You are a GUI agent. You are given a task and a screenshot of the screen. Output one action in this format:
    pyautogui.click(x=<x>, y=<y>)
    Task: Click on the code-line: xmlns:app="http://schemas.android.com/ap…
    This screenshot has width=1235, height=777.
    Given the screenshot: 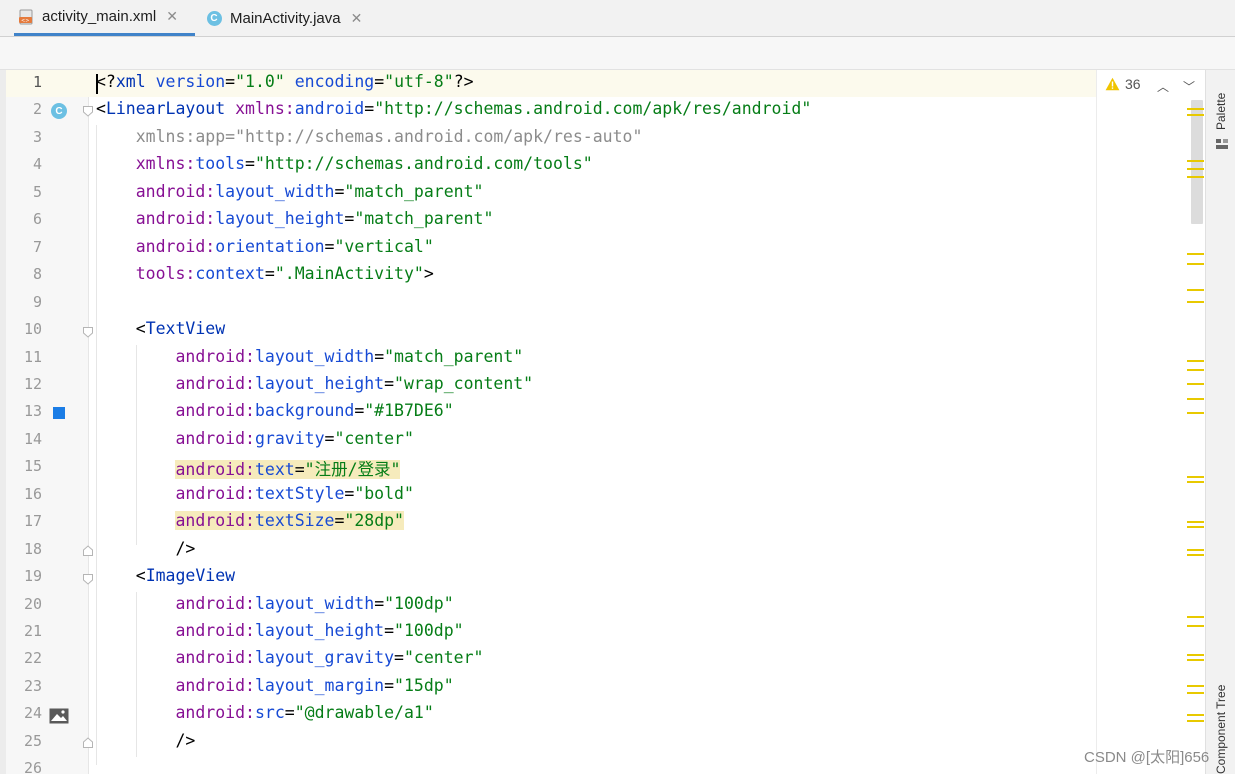 What is the action you would take?
    pyautogui.click(x=369, y=136)
    